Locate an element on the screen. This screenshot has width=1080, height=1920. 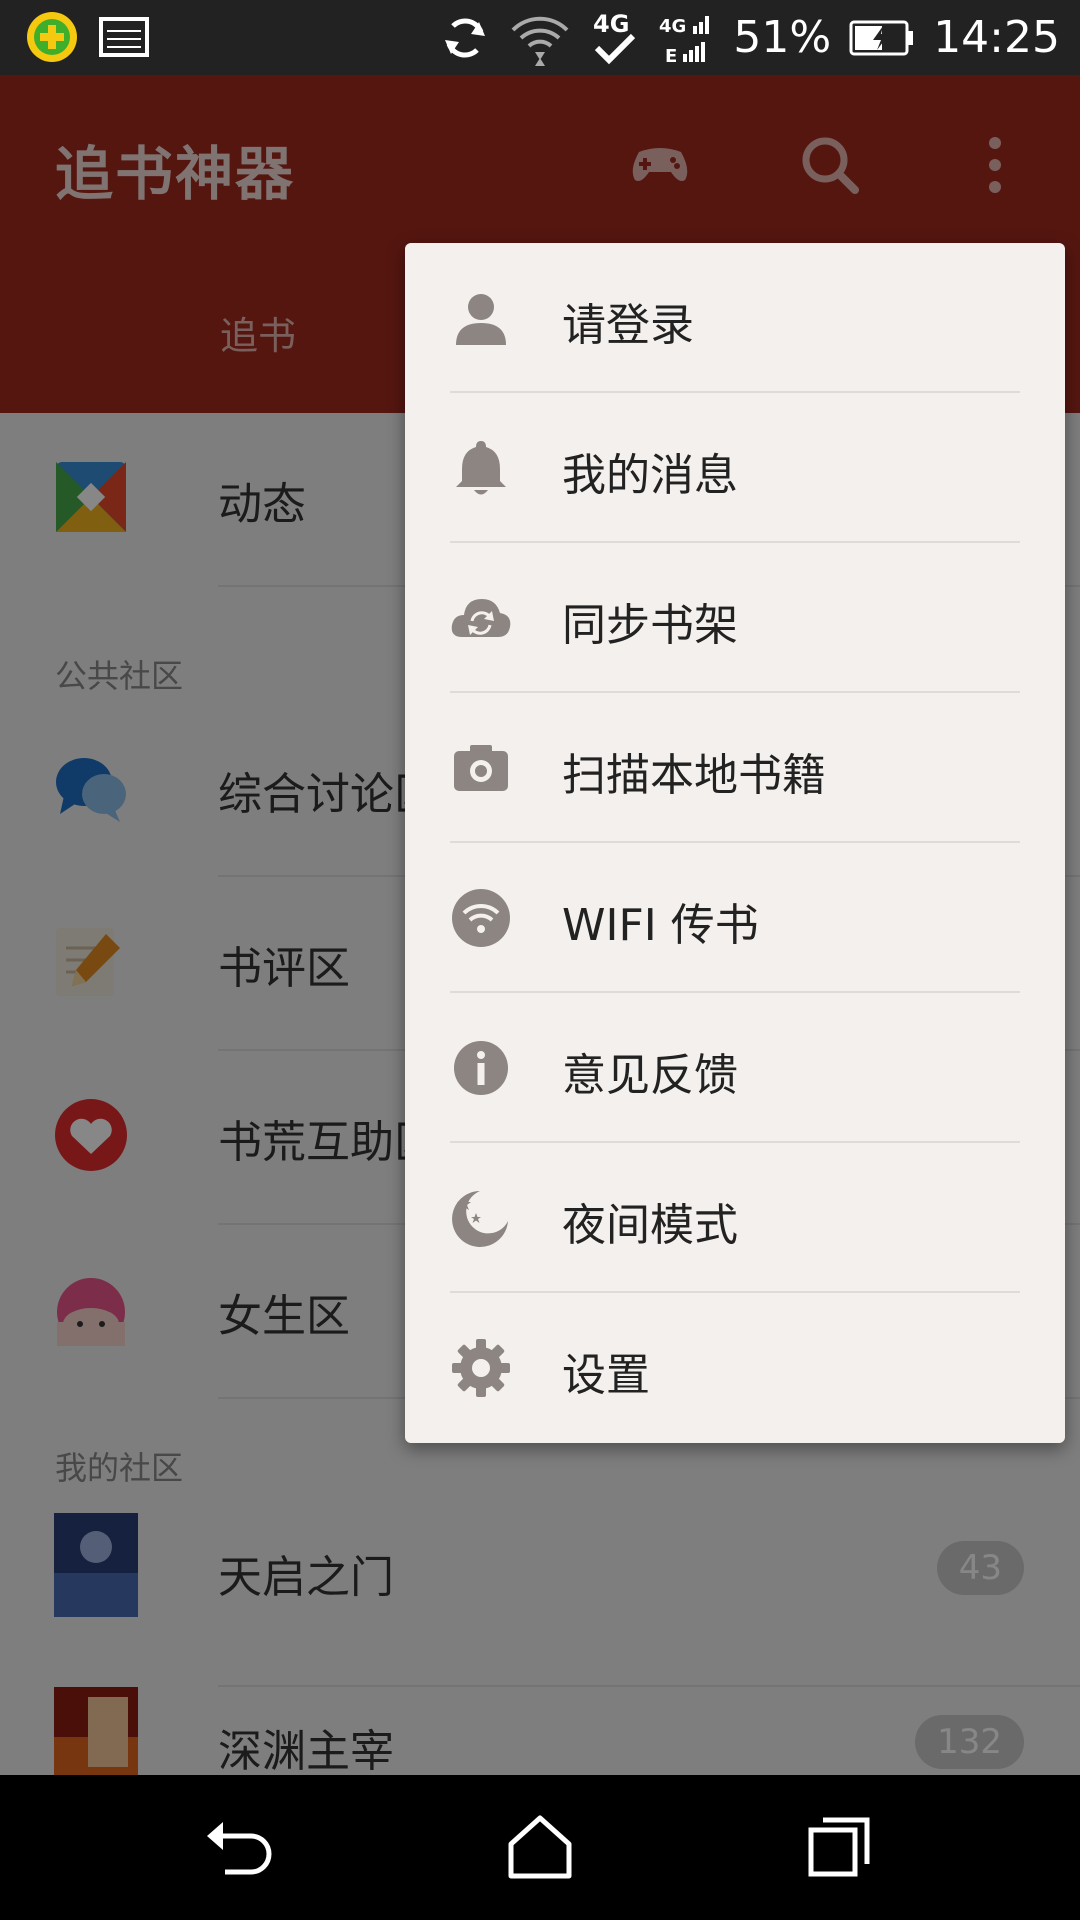
svg-text: E is located at coordinates (671, 56).